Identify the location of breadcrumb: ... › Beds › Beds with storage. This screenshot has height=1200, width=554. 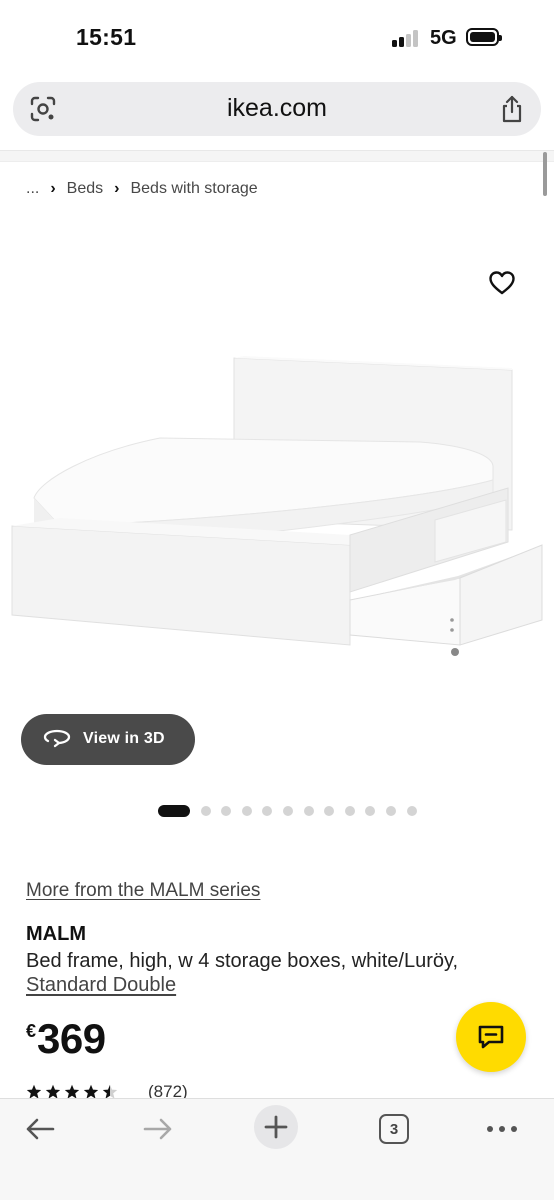
(142, 189).